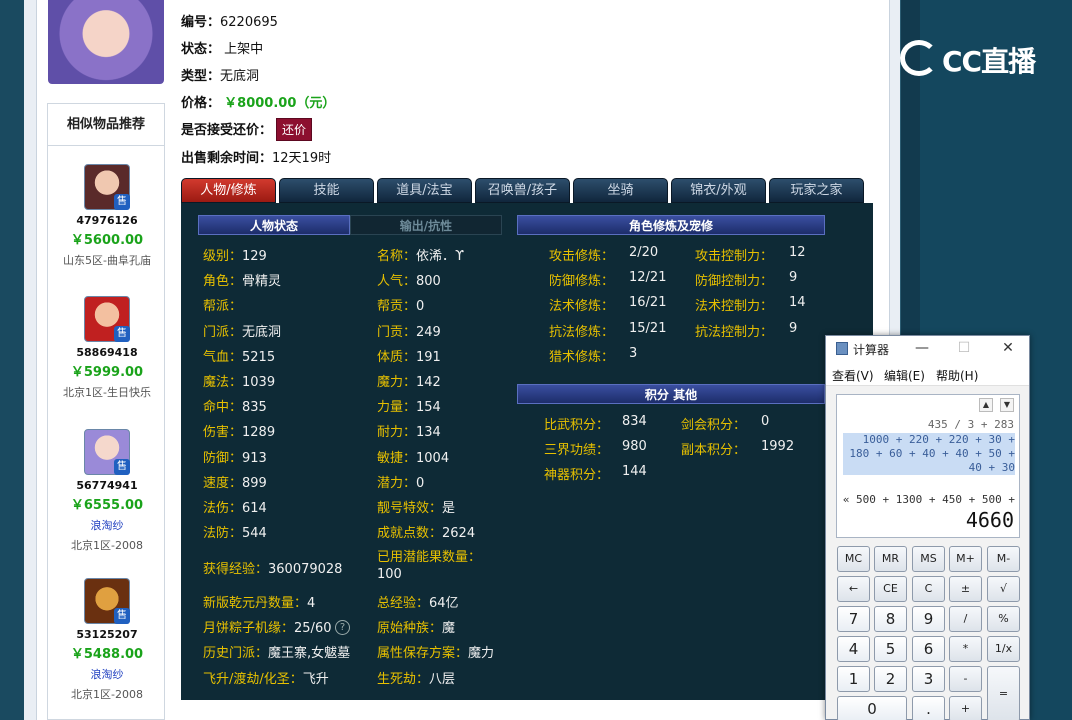 The height and width of the screenshot is (720, 1072). What do you see at coordinates (890, 559) in the screenshot?
I see `calc-key-mr: MR` at bounding box center [890, 559].